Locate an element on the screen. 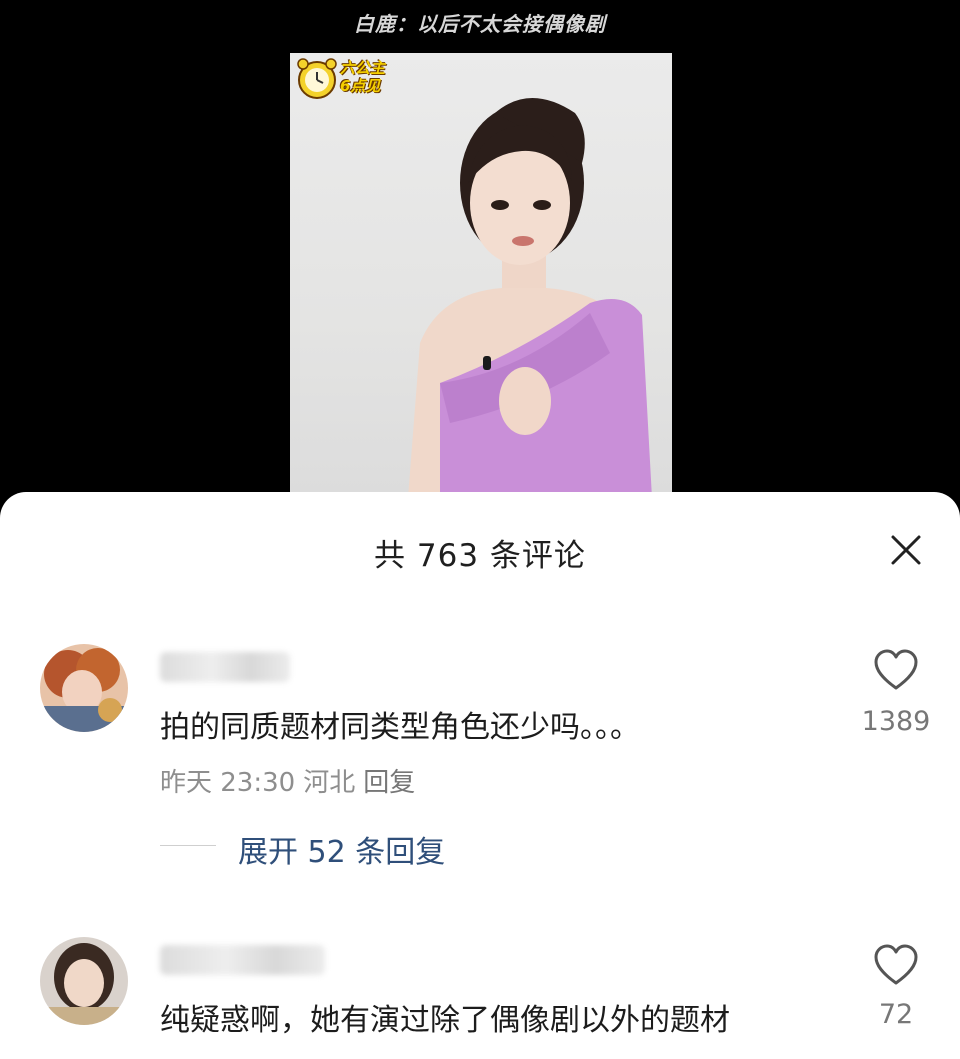  comment-text: 拍的同质题材同类型角色还少吗。。。 is located at coordinates (400, 727).